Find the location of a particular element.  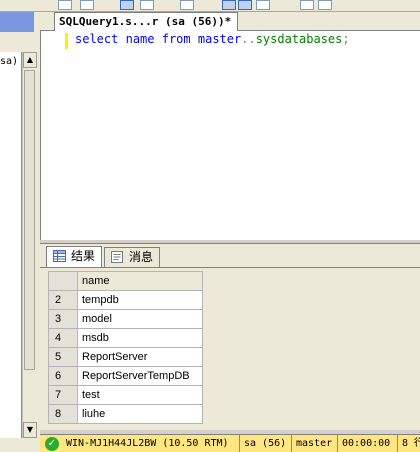

cell-name: tempdb is located at coordinates (140, 300).